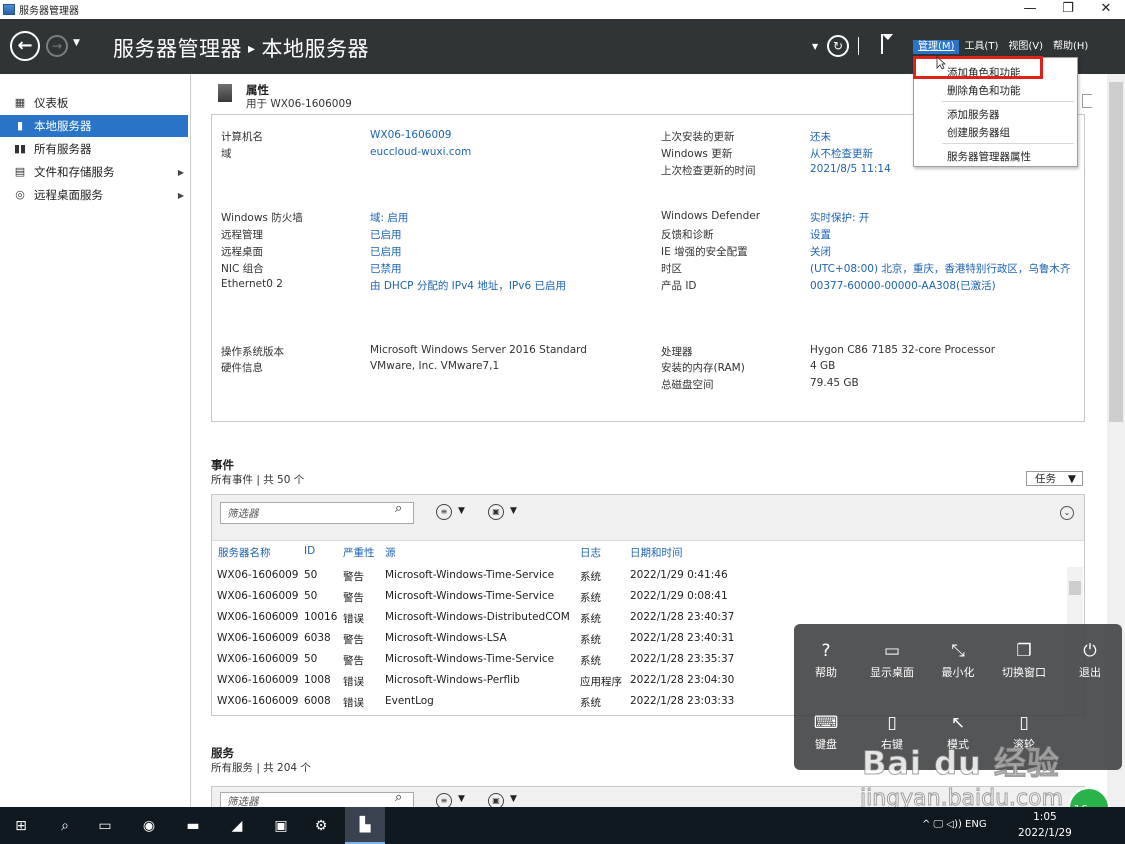 This screenshot has height=844, width=1125. I want to click on file-explorer-icon: ▬, so click(193, 826).